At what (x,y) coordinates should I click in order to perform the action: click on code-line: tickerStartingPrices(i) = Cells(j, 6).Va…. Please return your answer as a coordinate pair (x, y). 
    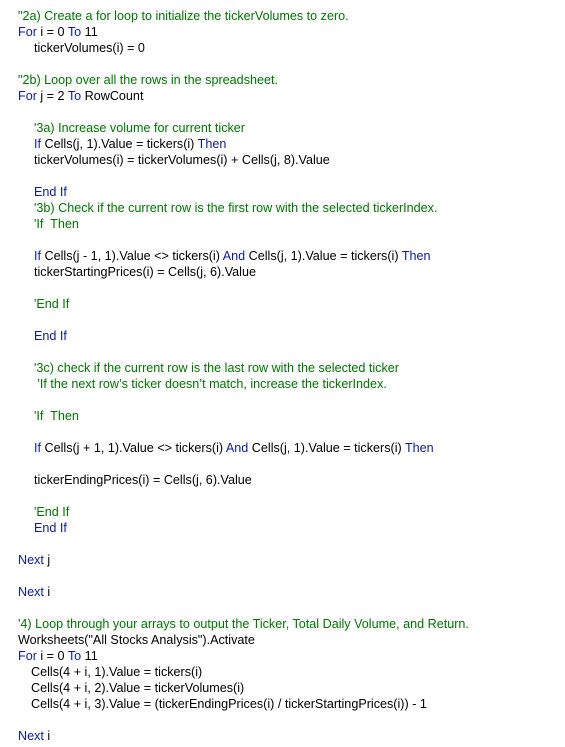
    Looking at the image, I should click on (145, 272).